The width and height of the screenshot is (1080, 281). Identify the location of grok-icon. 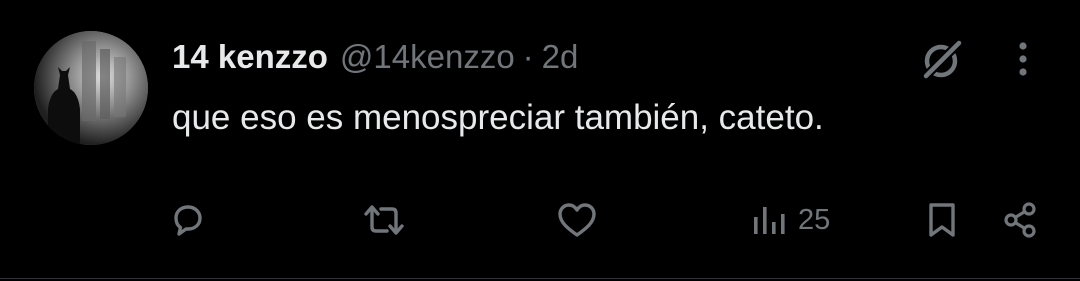
(941, 61).